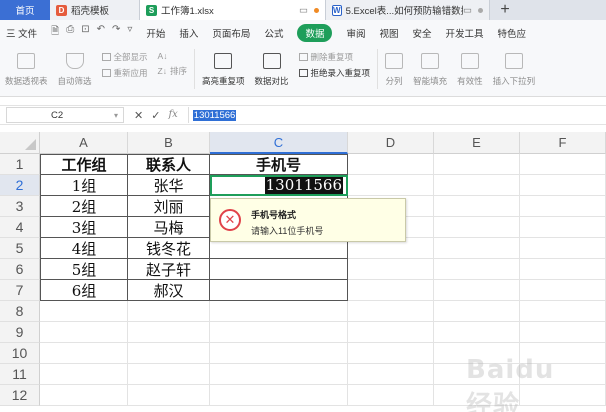 Image resolution: width=606 pixels, height=412 pixels. Describe the element at coordinates (303, 10) in the screenshot. I see `screen-icon: ▭` at that location.